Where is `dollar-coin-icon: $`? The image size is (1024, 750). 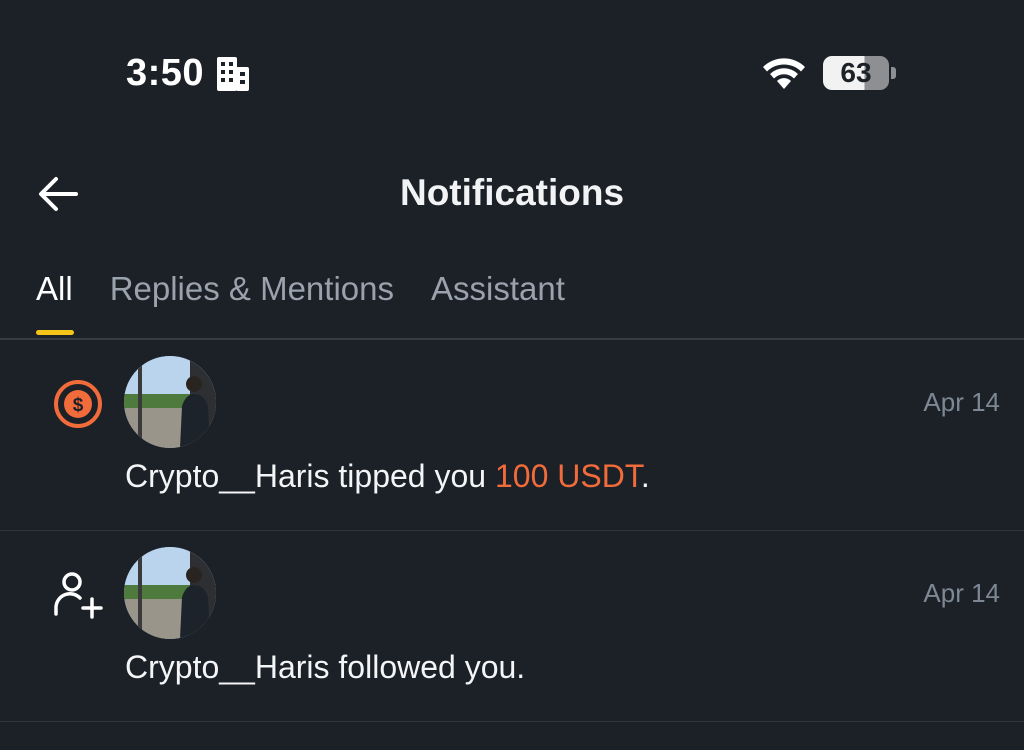
dollar-coin-icon: $ is located at coordinates (78, 404).